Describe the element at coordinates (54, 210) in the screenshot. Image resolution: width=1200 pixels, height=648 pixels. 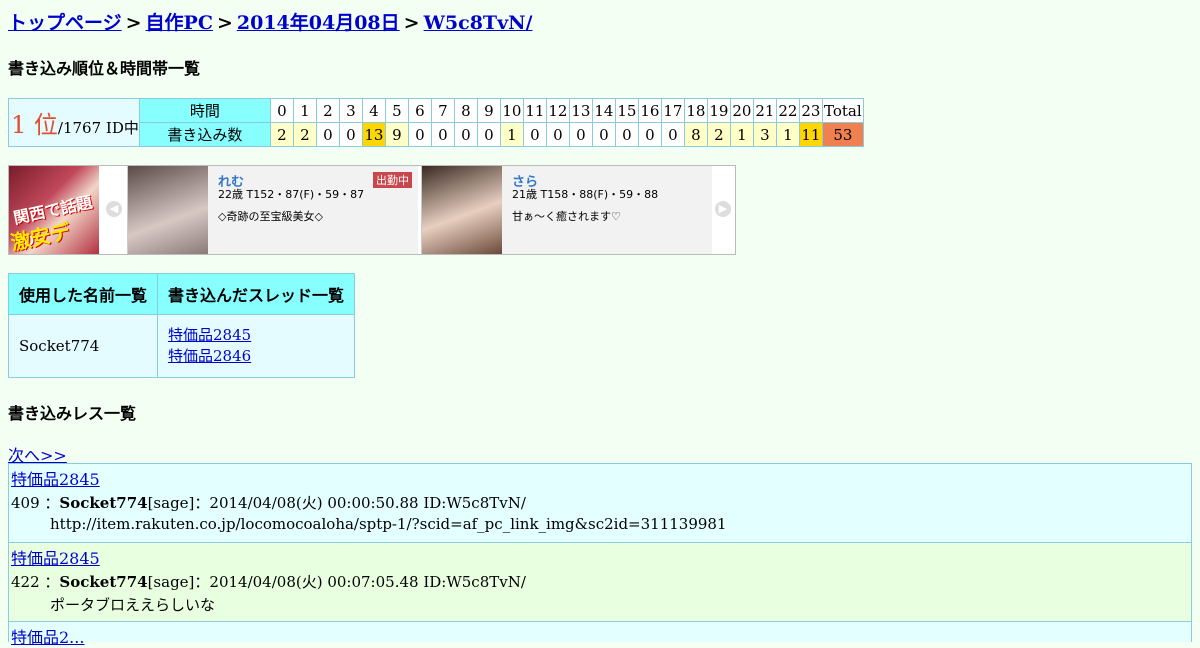
I see `ad-banner-image: 関西で話題の 激安デリ!!` at that location.